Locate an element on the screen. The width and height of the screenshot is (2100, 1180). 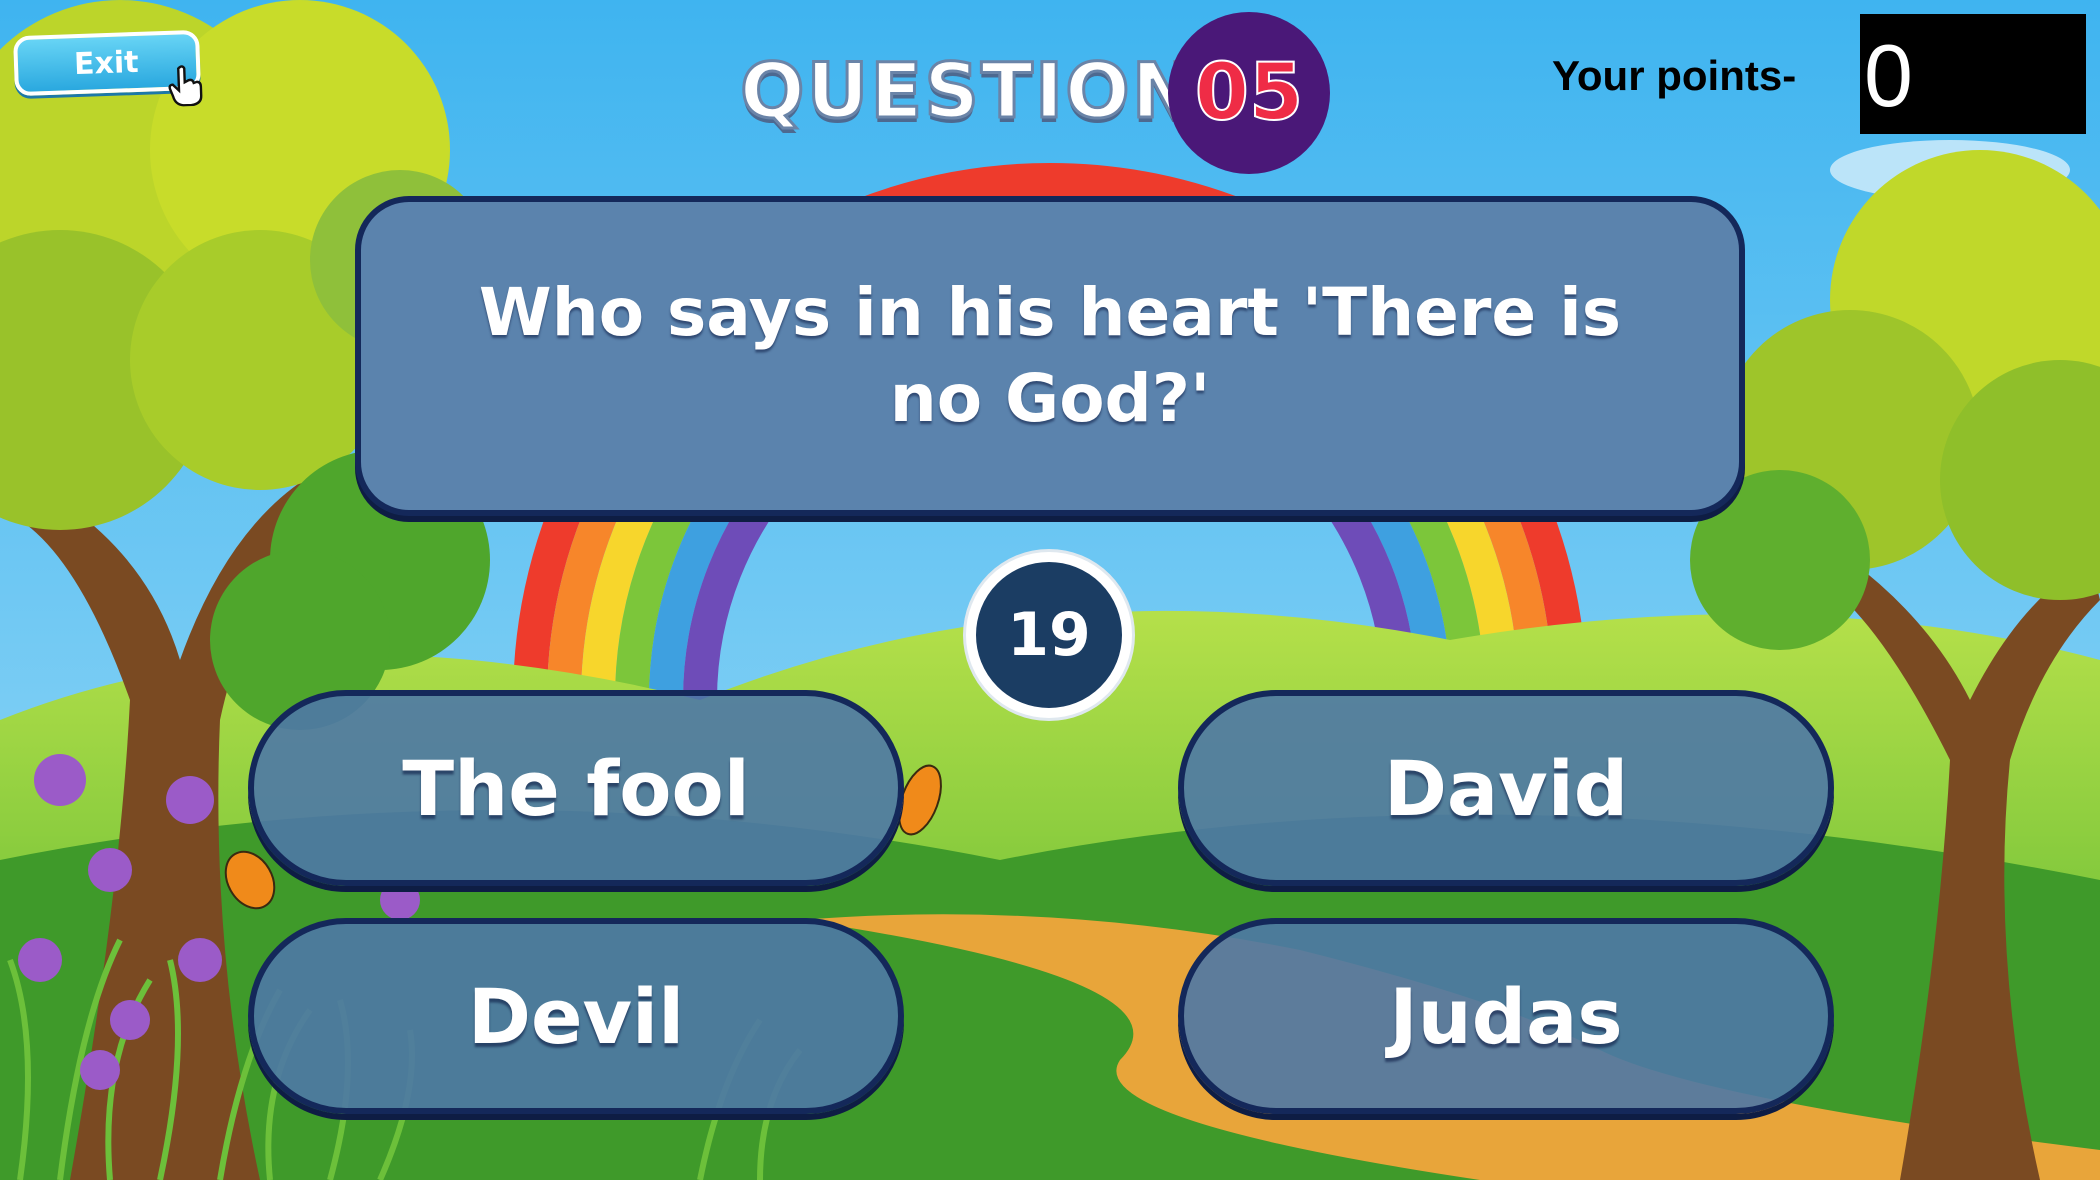
question-text: Who says in his heart 'There is no God?' is located at coordinates (1050, 355).